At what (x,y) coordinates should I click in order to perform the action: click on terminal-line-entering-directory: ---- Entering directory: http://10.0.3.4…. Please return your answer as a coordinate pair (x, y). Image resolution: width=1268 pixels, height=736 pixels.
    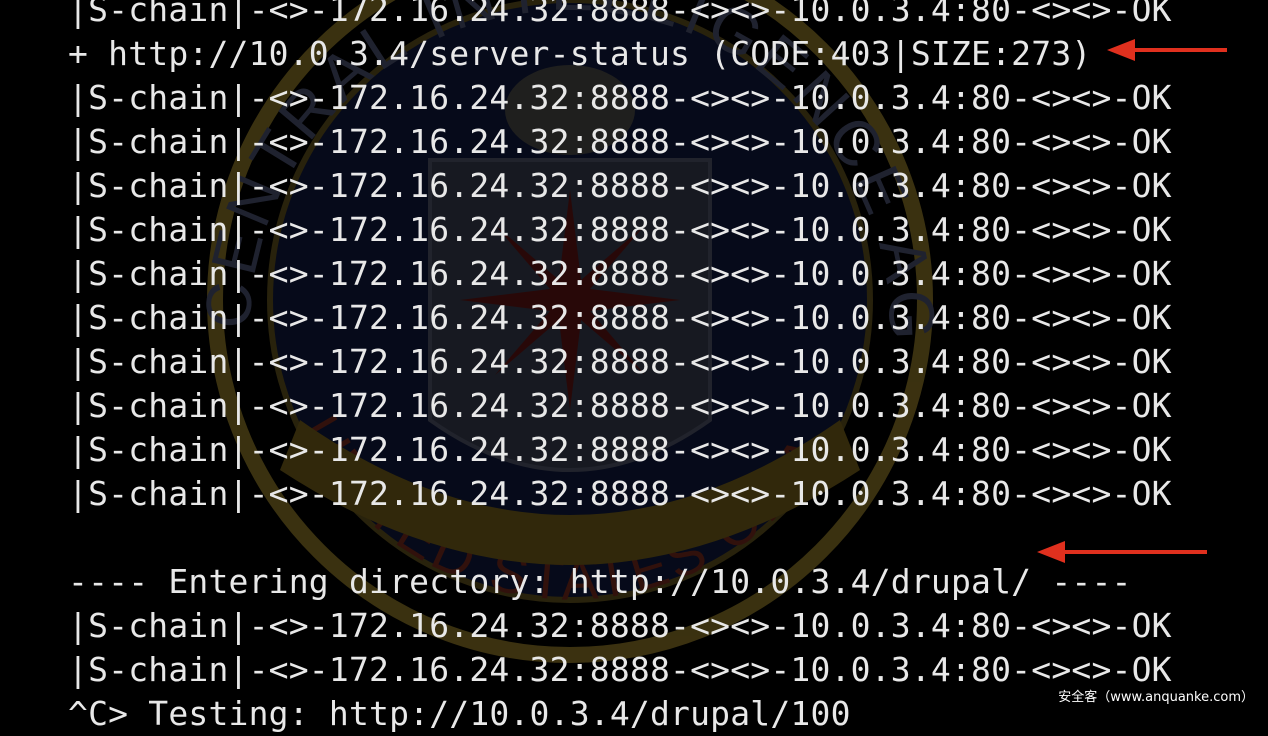
    Looking at the image, I should click on (600, 581).